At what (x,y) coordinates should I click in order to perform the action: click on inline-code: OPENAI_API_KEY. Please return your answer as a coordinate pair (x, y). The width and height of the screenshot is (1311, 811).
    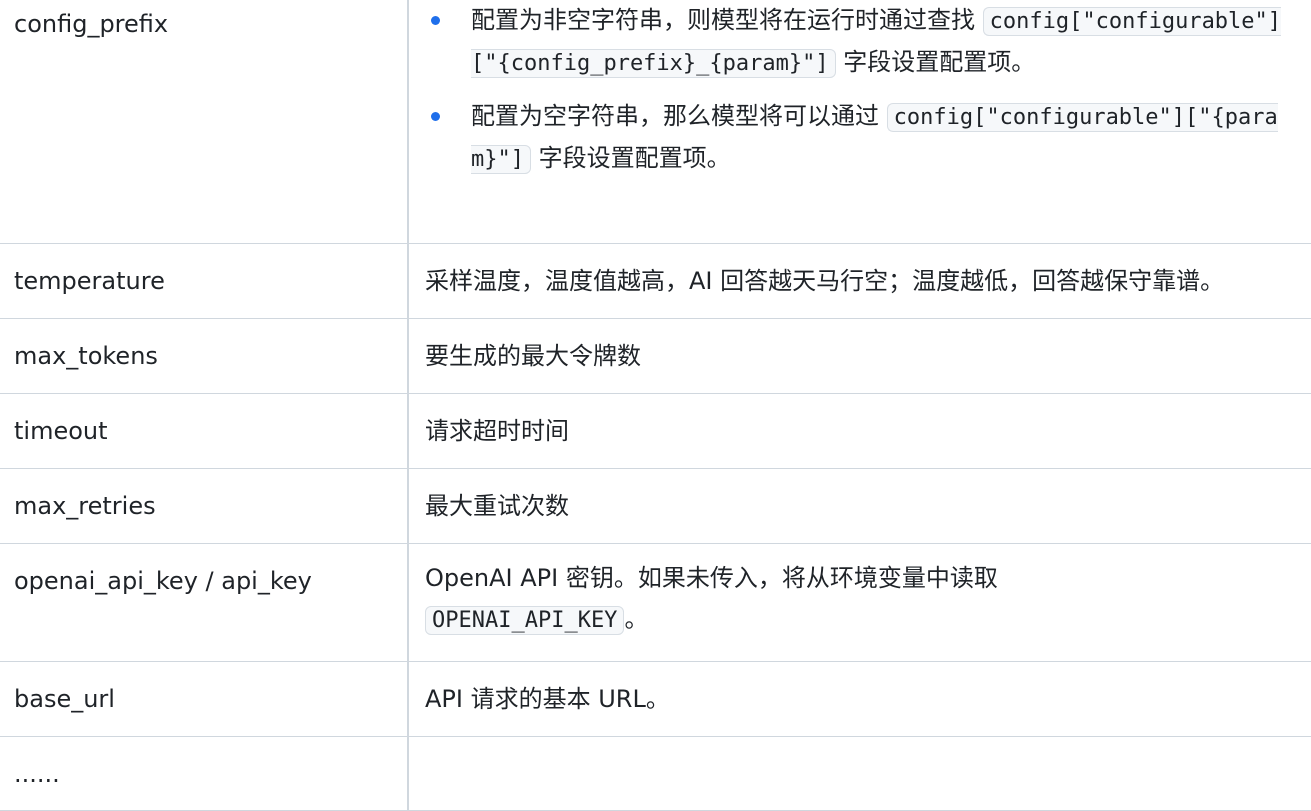
    Looking at the image, I should click on (525, 620).